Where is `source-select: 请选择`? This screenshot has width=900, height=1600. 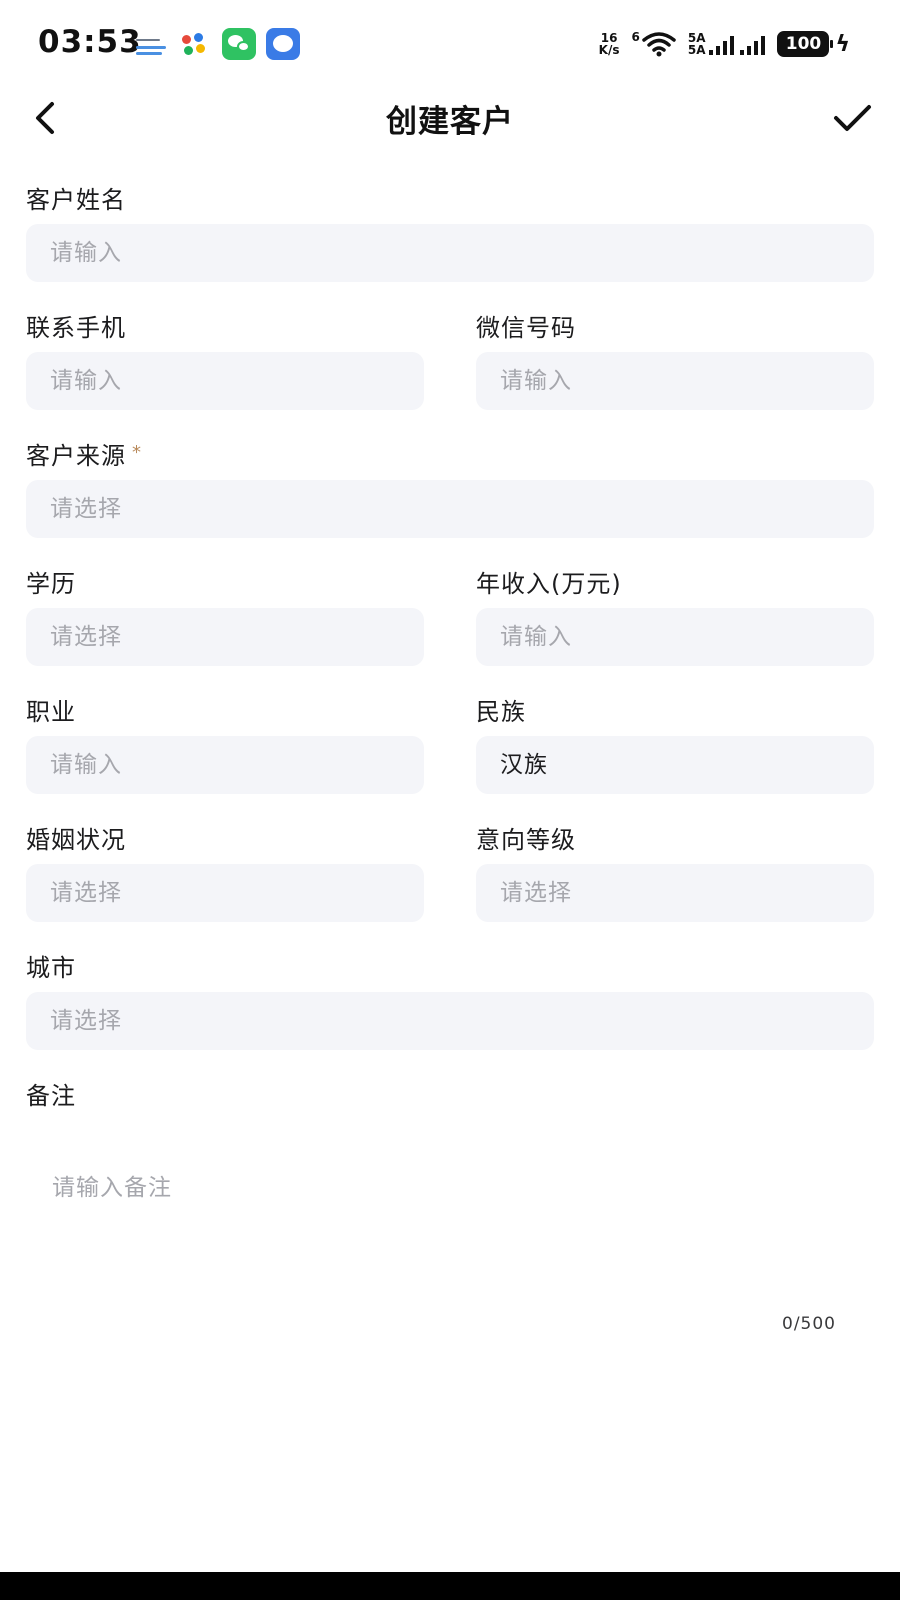 source-select: 请选择 is located at coordinates (450, 509).